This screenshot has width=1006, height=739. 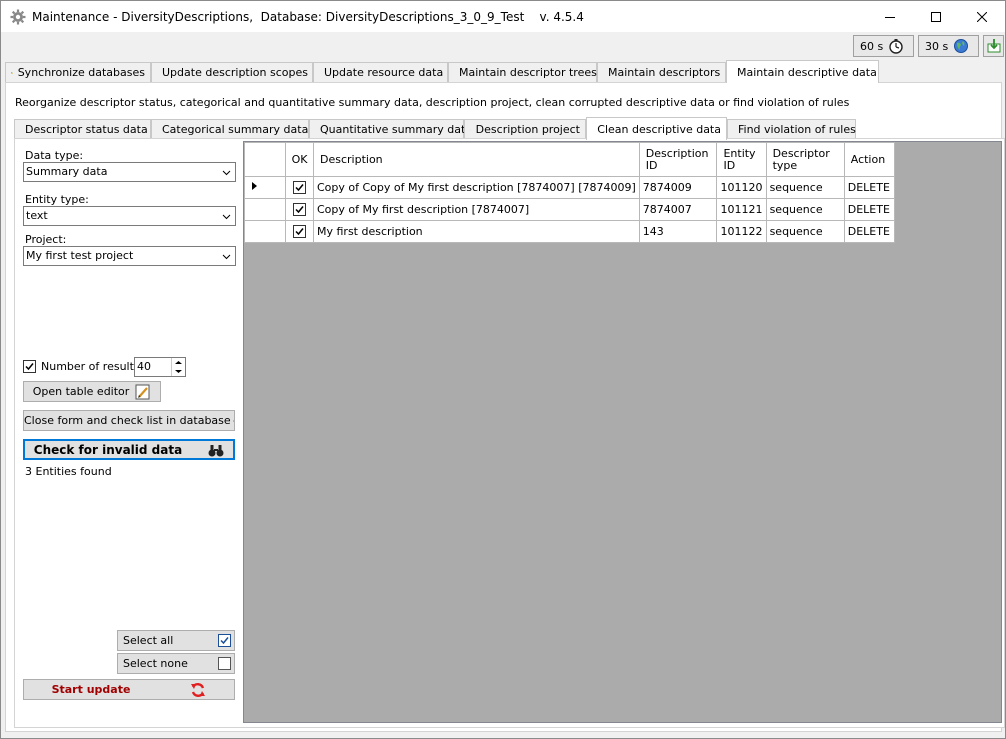 What do you see at coordinates (741, 187) in the screenshot?
I see `entity-id-cell: 101120` at bounding box center [741, 187].